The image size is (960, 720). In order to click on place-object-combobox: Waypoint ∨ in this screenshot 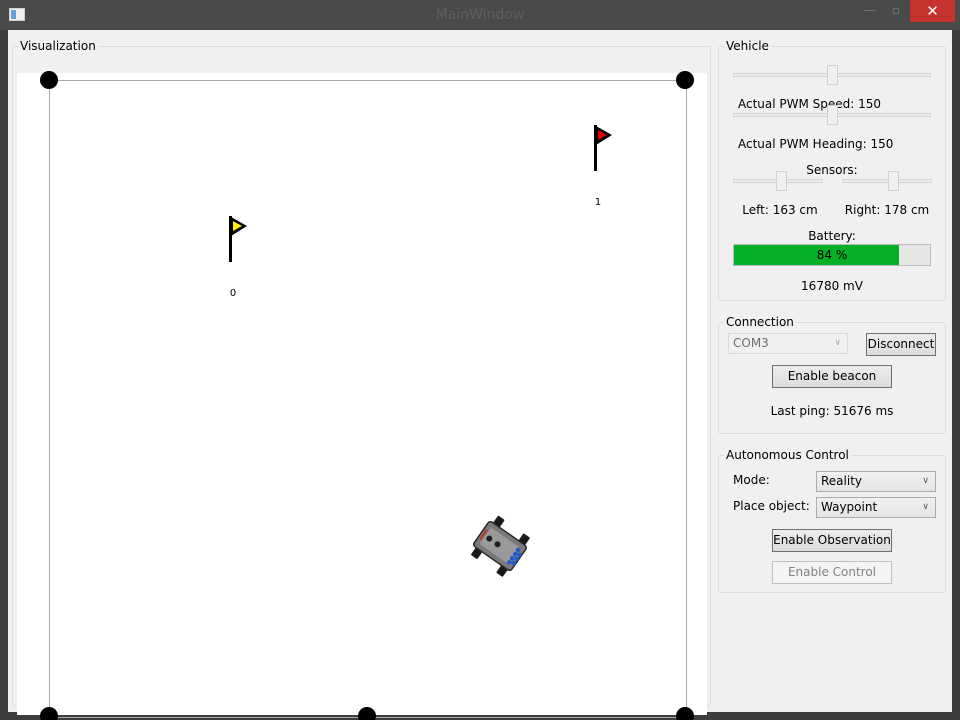, I will do `click(876, 507)`.